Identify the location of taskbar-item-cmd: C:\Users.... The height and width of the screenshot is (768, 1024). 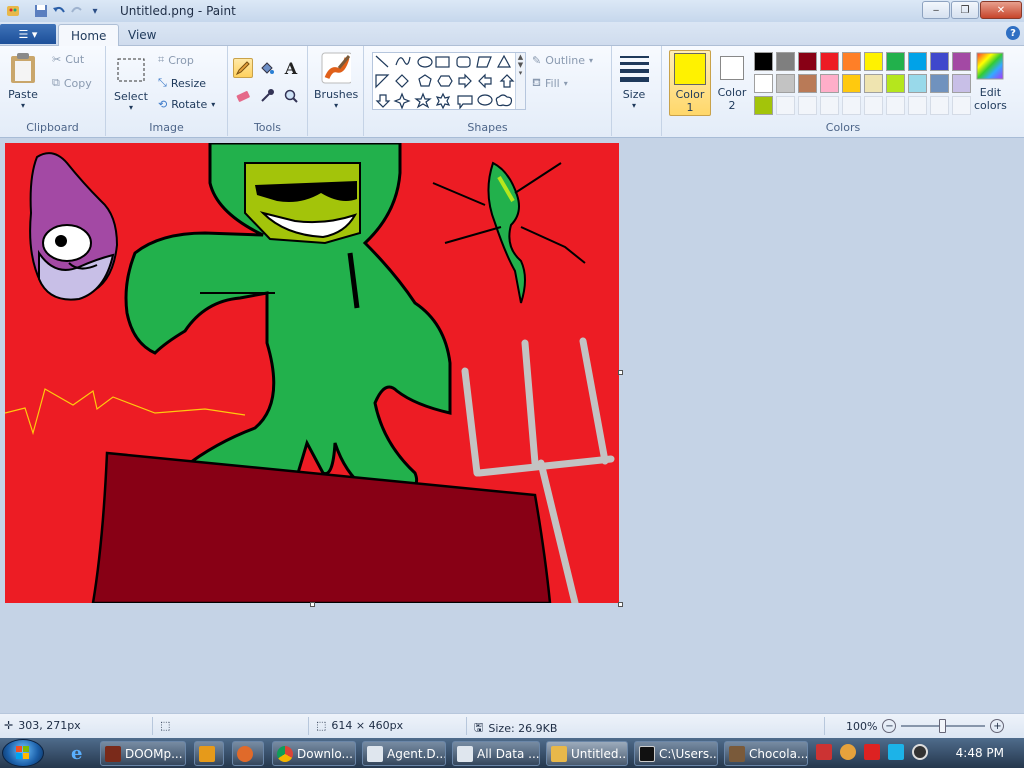
(676, 753).